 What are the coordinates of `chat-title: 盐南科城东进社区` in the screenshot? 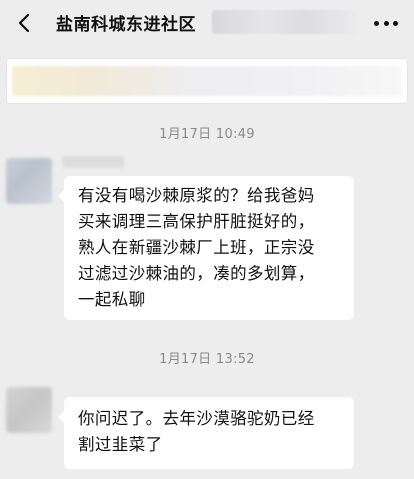 It's located at (126, 25).